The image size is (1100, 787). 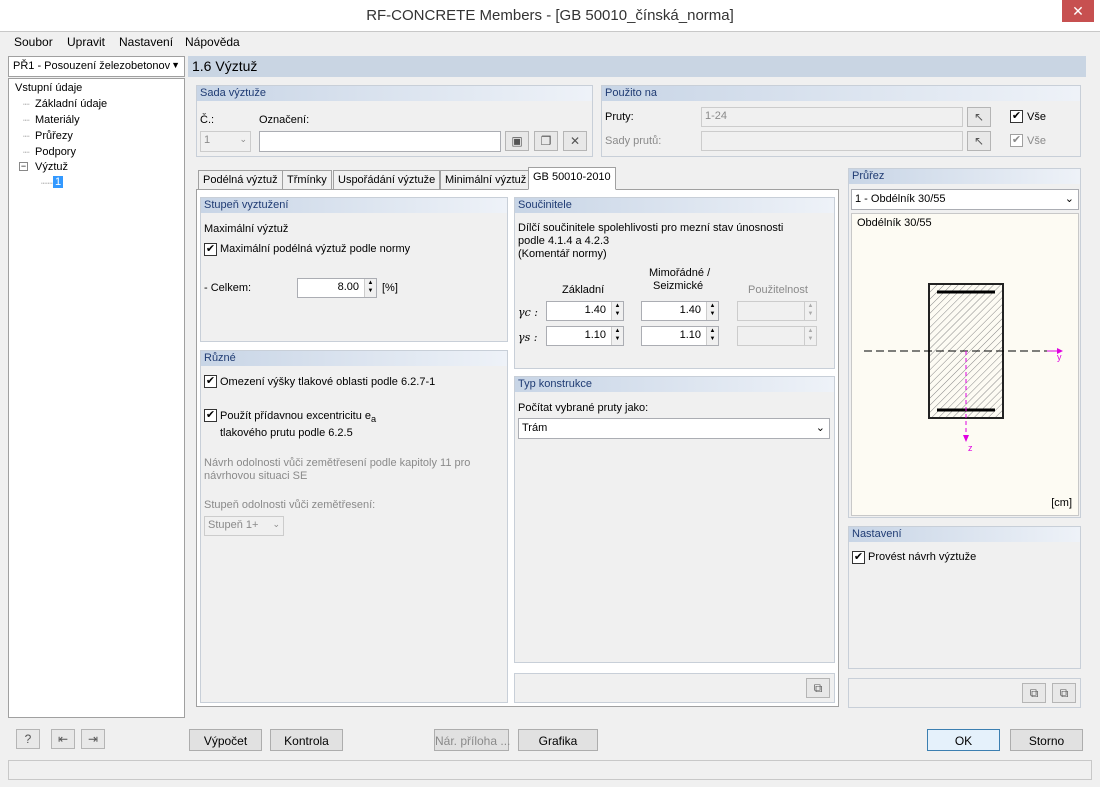 What do you see at coordinates (546, 141) in the screenshot?
I see `copy-set-icon: ❐` at bounding box center [546, 141].